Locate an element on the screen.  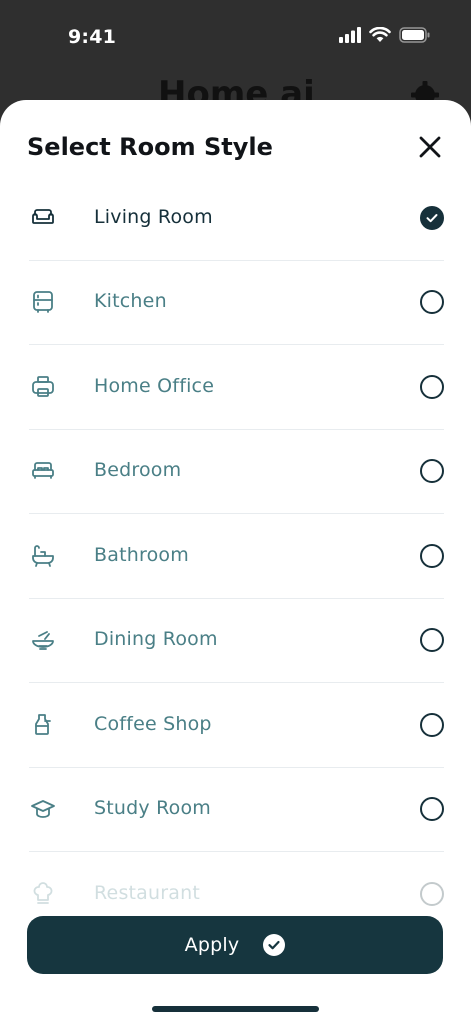
printer-icon is located at coordinates (43, 386).